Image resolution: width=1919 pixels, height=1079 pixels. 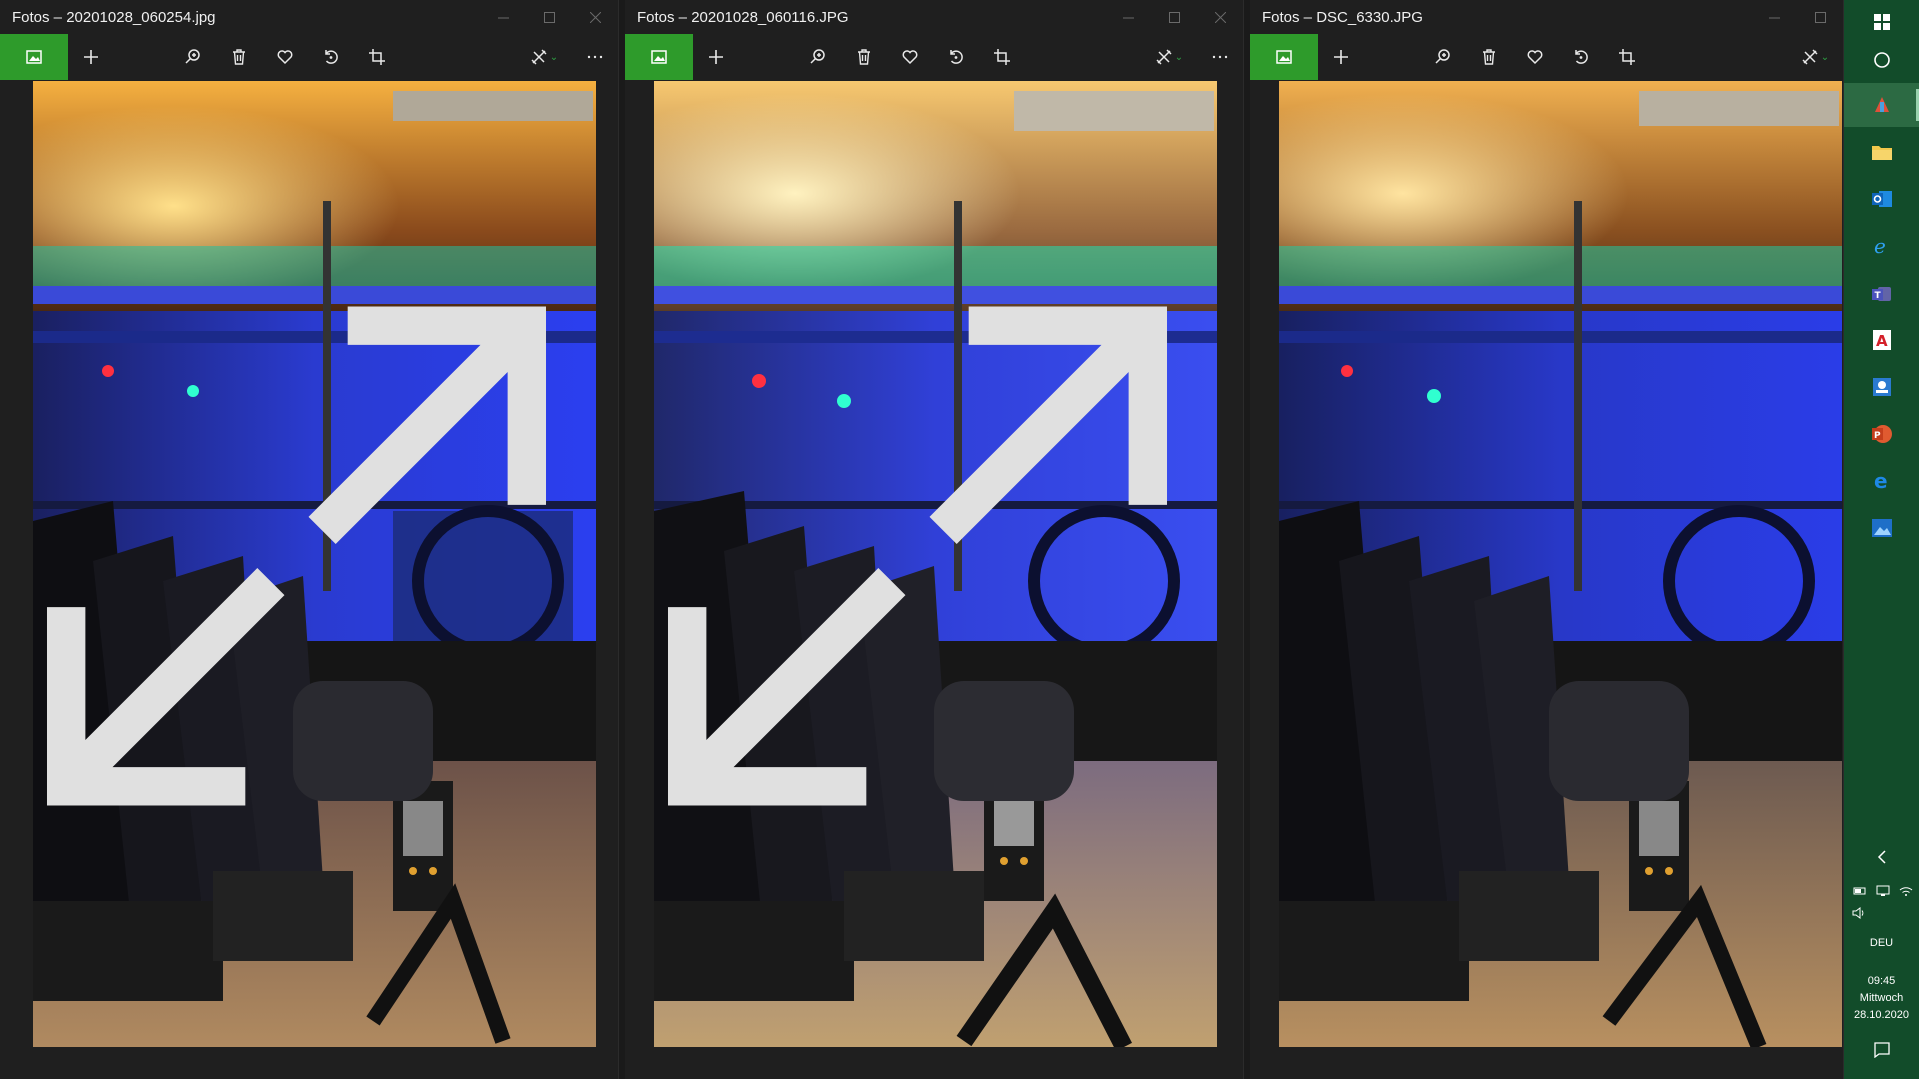 What do you see at coordinates (1881, 434) in the screenshot?
I see `powerpoint-icon: P` at bounding box center [1881, 434].